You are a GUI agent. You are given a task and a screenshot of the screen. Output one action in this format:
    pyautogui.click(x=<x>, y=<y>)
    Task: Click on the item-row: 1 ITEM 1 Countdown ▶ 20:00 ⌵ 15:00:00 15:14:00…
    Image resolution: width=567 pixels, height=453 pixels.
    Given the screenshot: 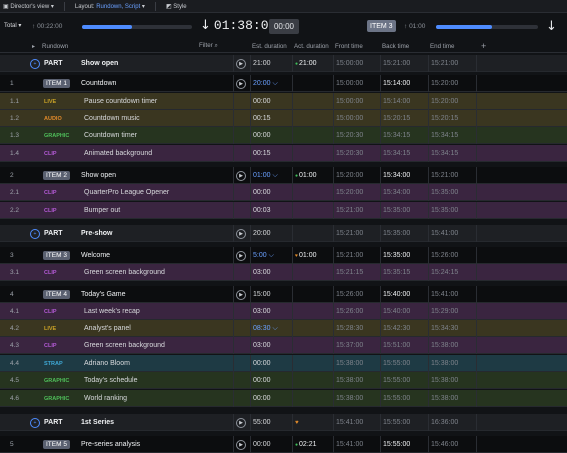 What is the action you would take?
    pyautogui.click(x=283, y=83)
    